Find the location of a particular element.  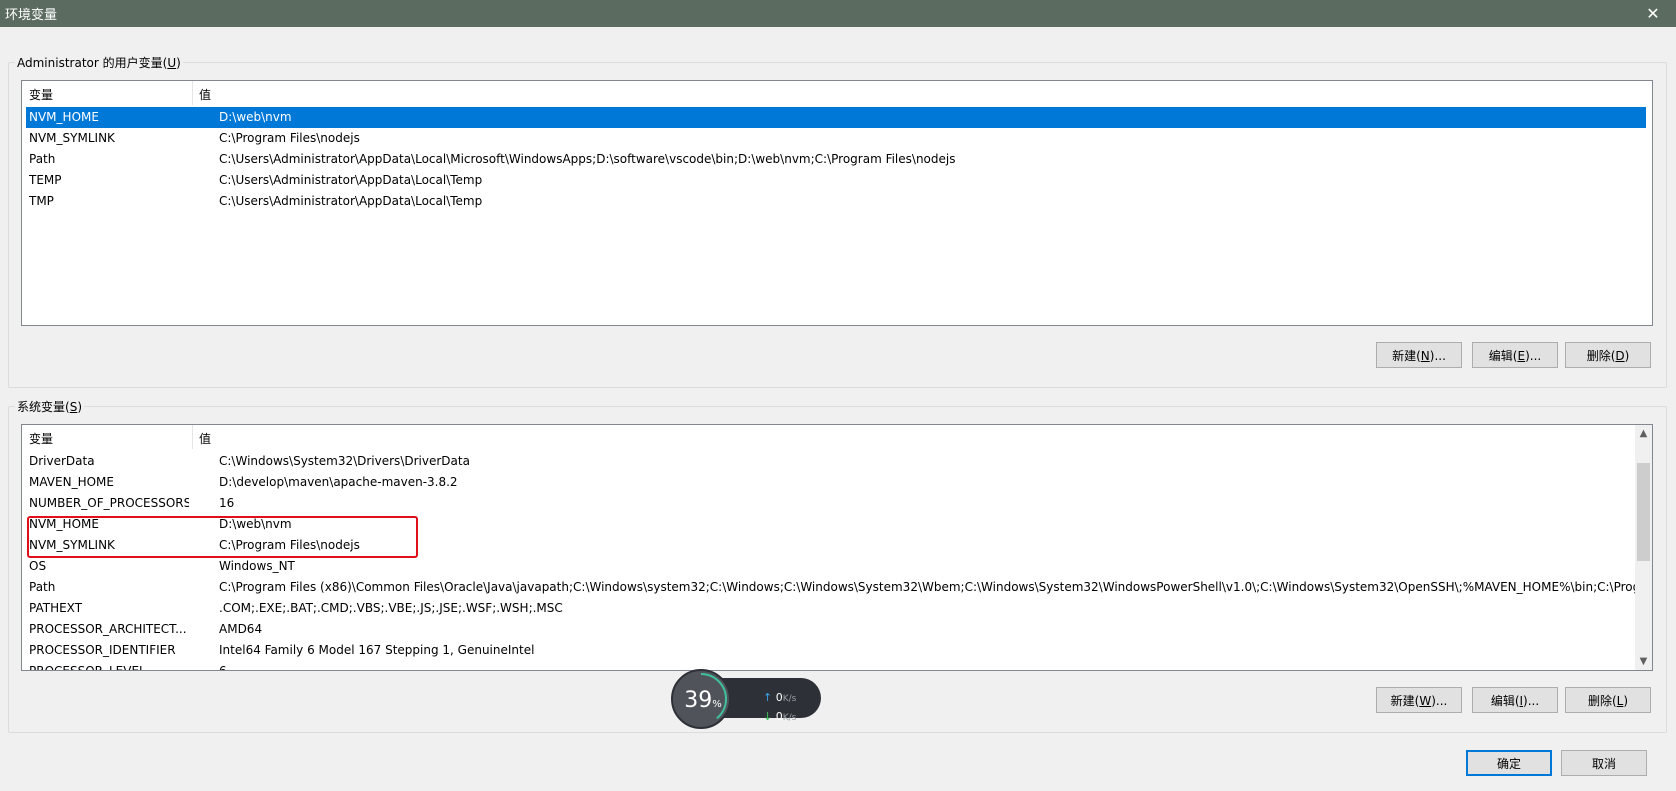

variable-name: NVM_HOME is located at coordinates (64, 117).